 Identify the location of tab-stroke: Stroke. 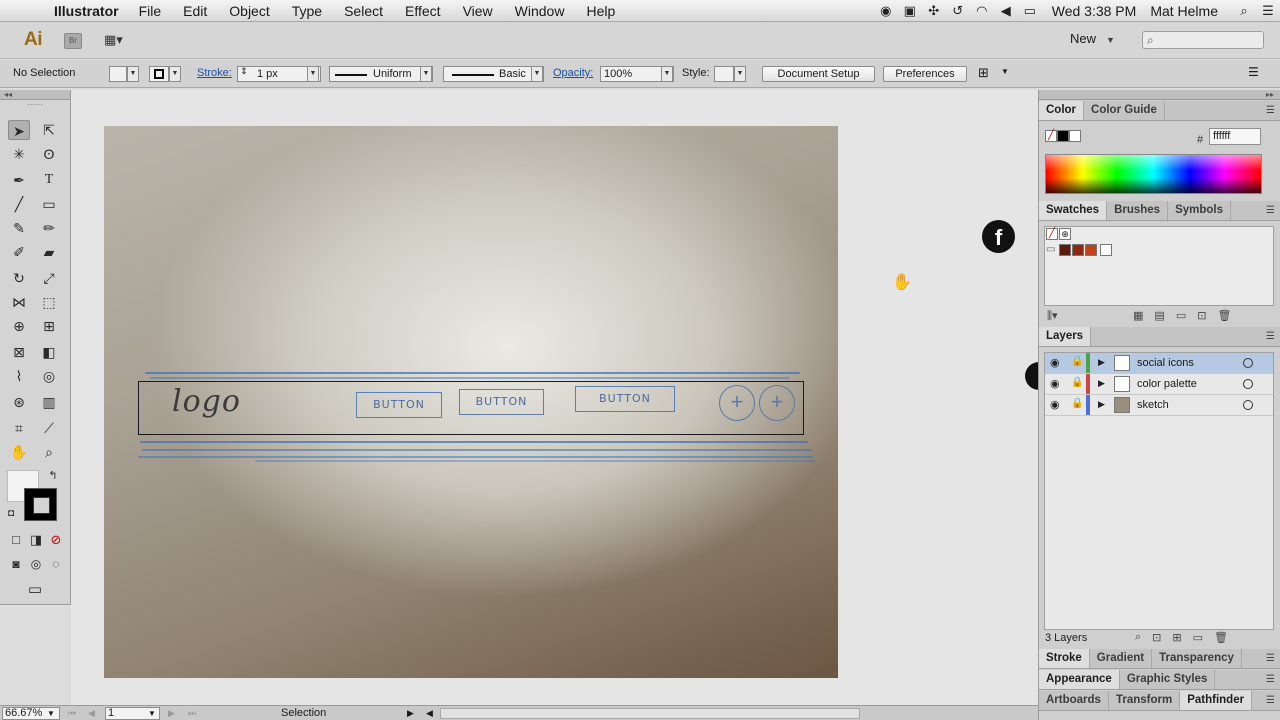
(1064, 658).